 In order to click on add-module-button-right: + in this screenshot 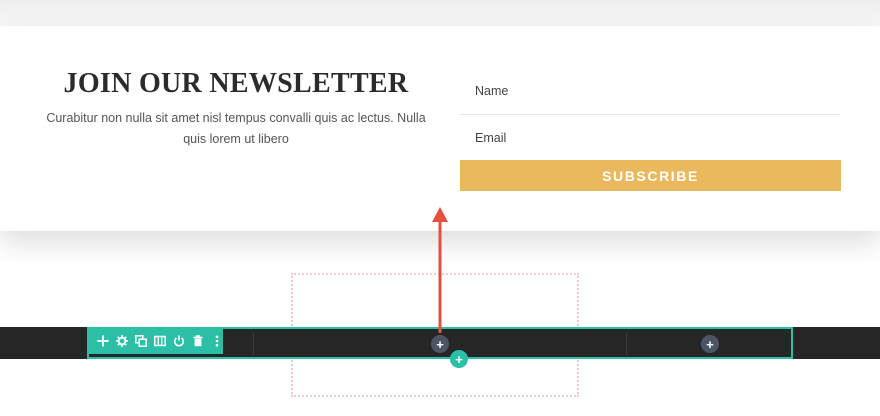, I will do `click(710, 344)`.